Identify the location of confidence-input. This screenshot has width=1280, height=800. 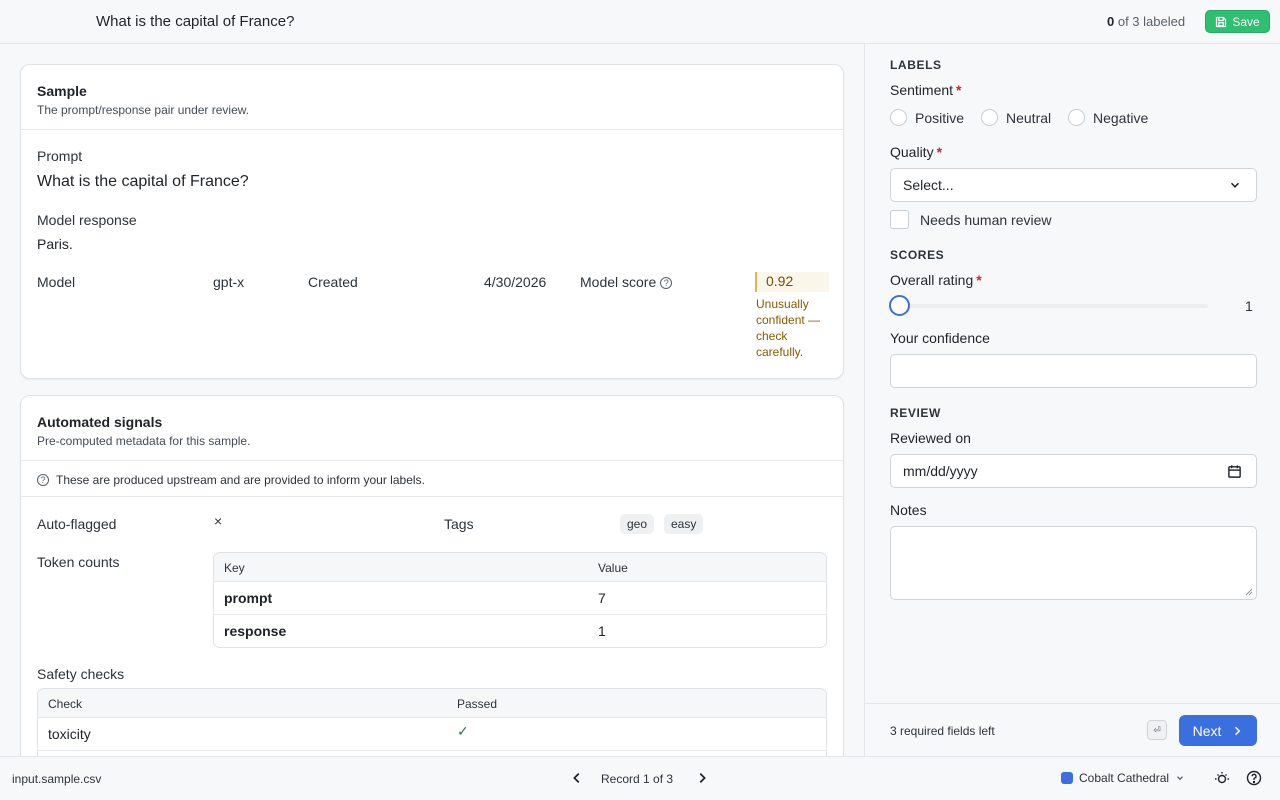
(1073, 371).